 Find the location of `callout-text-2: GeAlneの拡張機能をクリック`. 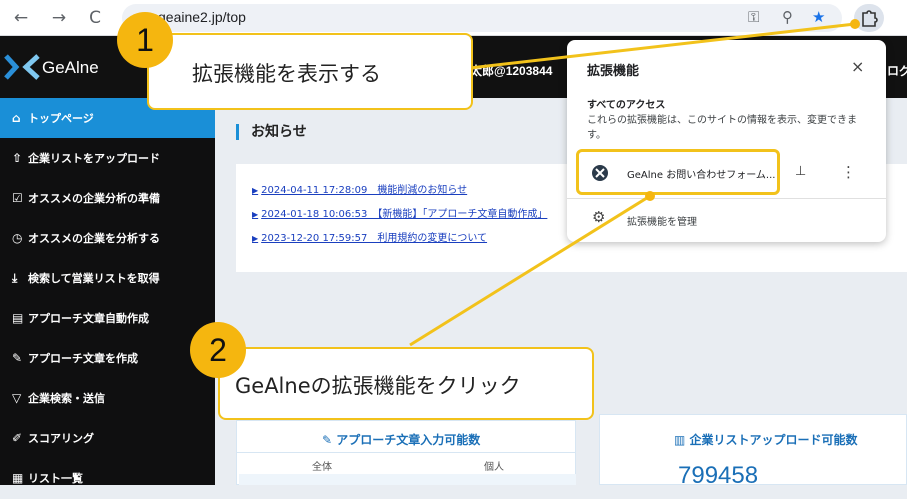

callout-text-2: GeAlneの拡張機能をクリック is located at coordinates (378, 386).